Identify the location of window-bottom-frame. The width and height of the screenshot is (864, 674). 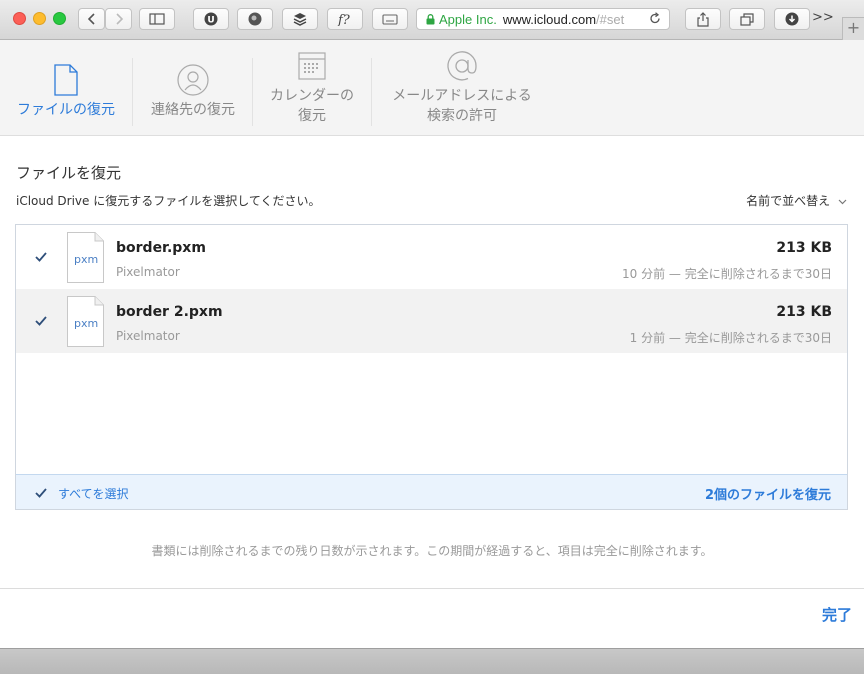
(432, 661).